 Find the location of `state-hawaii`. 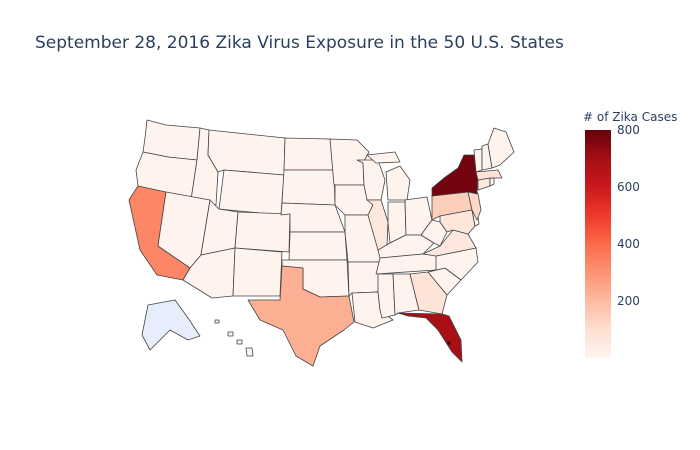

state-hawaii is located at coordinates (234, 338).